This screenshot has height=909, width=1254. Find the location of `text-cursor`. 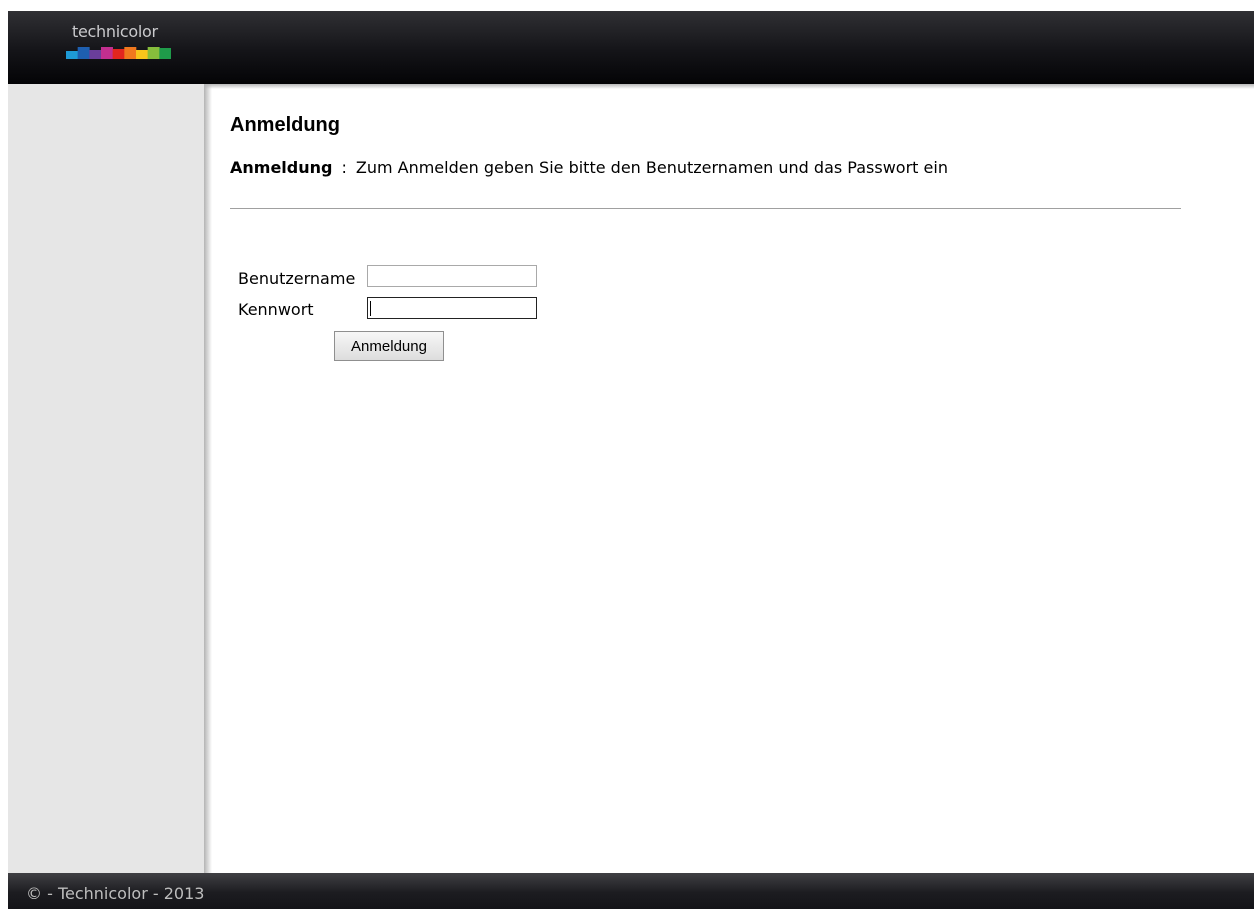

text-cursor is located at coordinates (370, 308).